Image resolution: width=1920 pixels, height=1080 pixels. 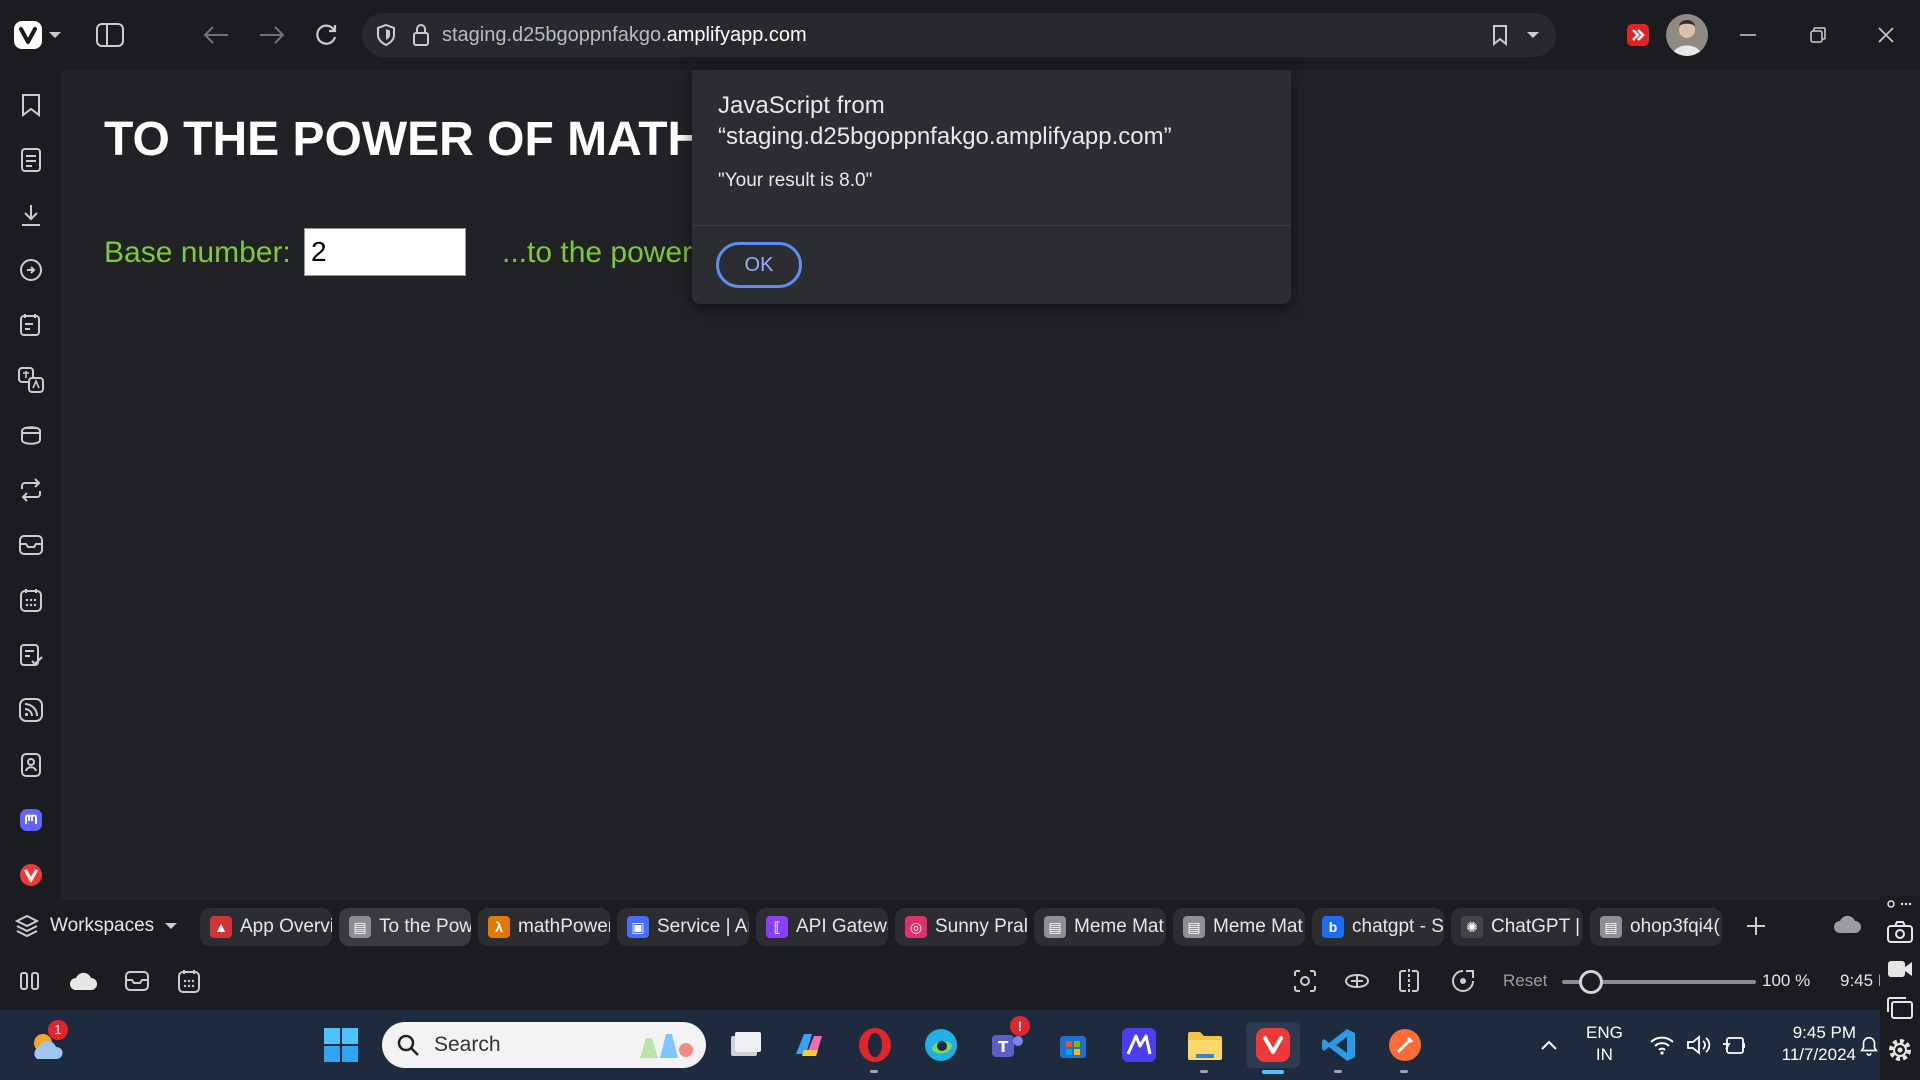 What do you see at coordinates (421, 35) in the screenshot?
I see `lock-icon` at bounding box center [421, 35].